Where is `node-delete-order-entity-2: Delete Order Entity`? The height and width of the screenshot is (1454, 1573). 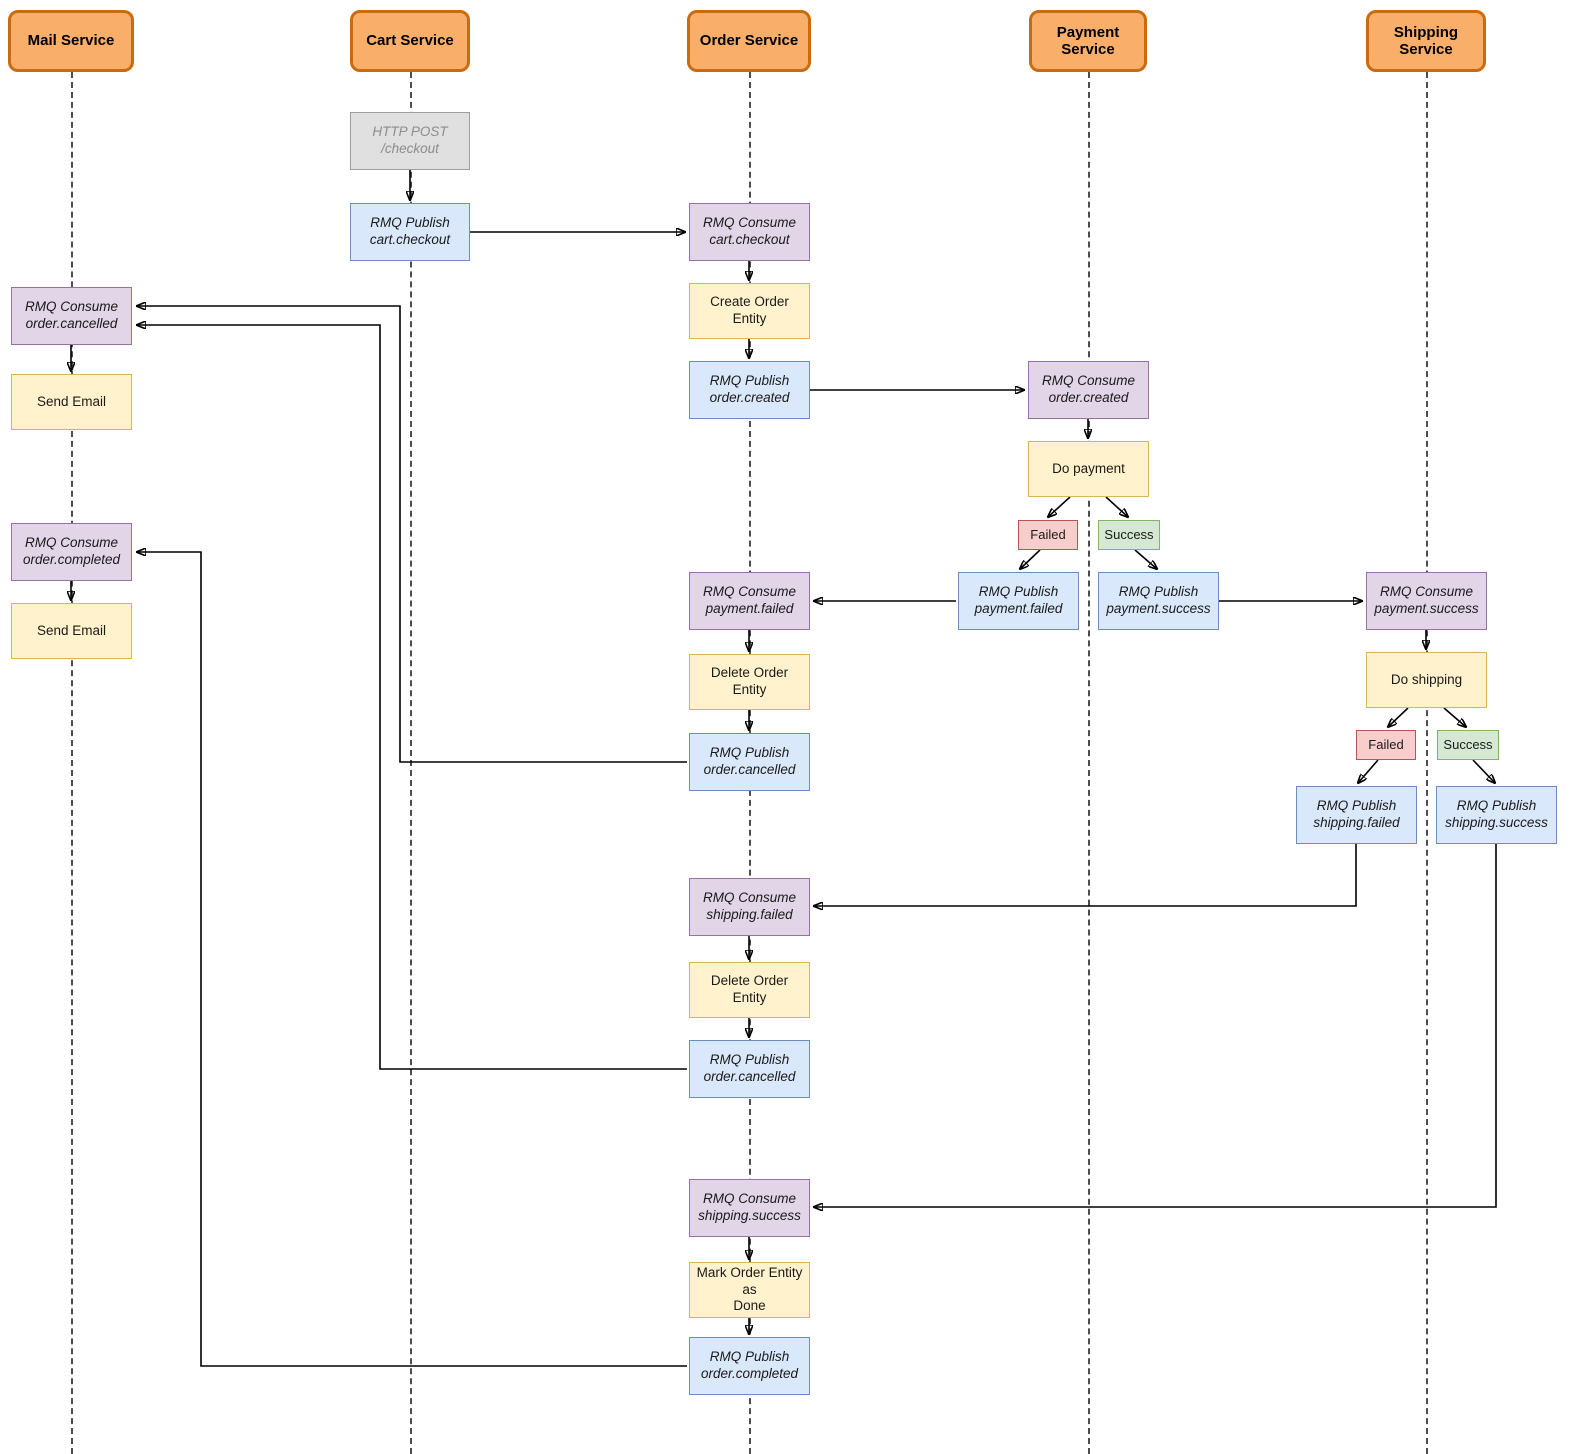
node-delete-order-entity-2: Delete Order Entity is located at coordinates (749, 990).